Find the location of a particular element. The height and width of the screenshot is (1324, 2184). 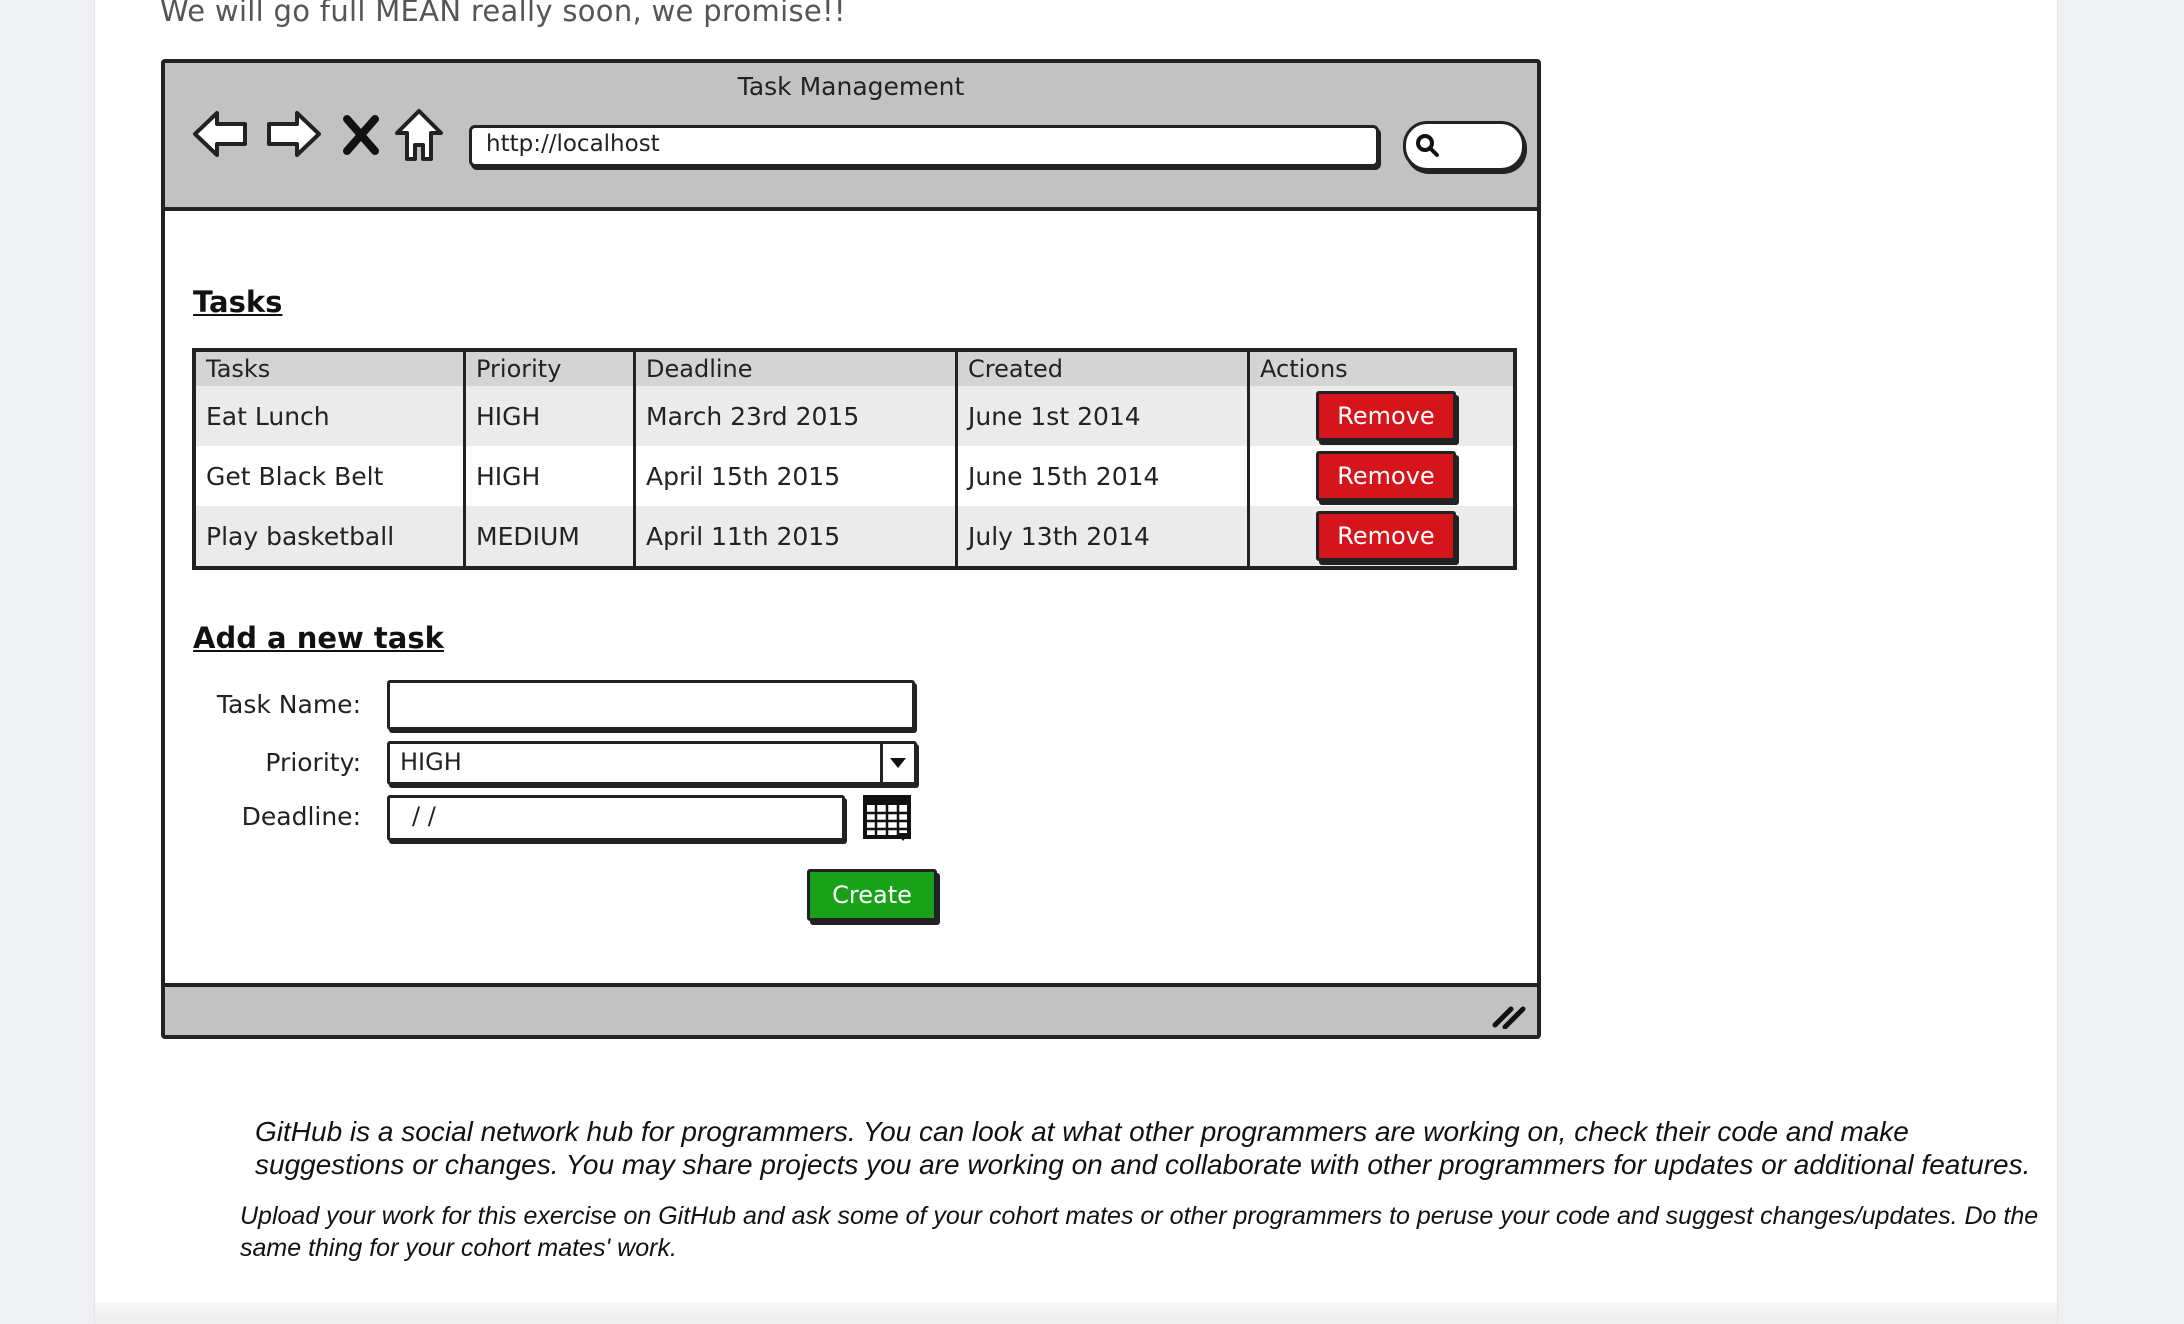

browser-chrome: Task Management http://localhost is located at coordinates (851, 137).